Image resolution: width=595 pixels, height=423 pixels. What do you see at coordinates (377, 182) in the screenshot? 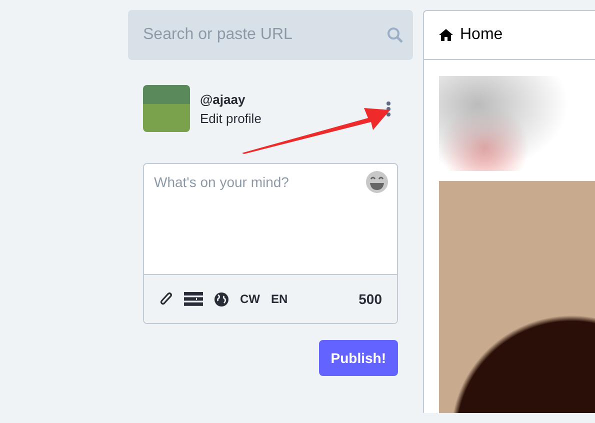
I see `emoji-icon` at bounding box center [377, 182].